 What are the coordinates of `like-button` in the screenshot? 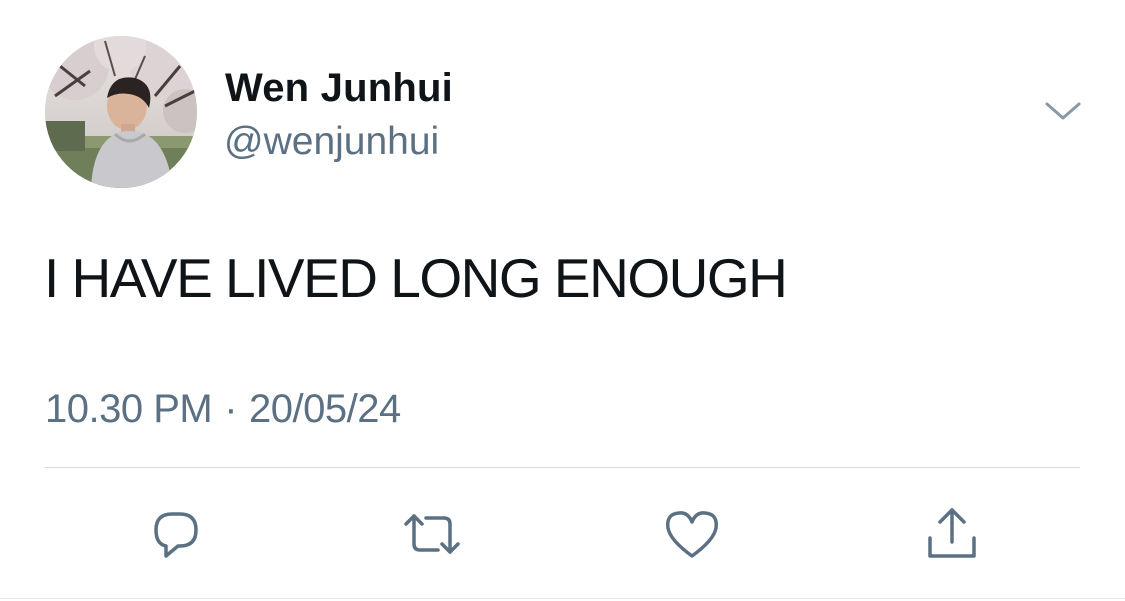 It's located at (692, 534).